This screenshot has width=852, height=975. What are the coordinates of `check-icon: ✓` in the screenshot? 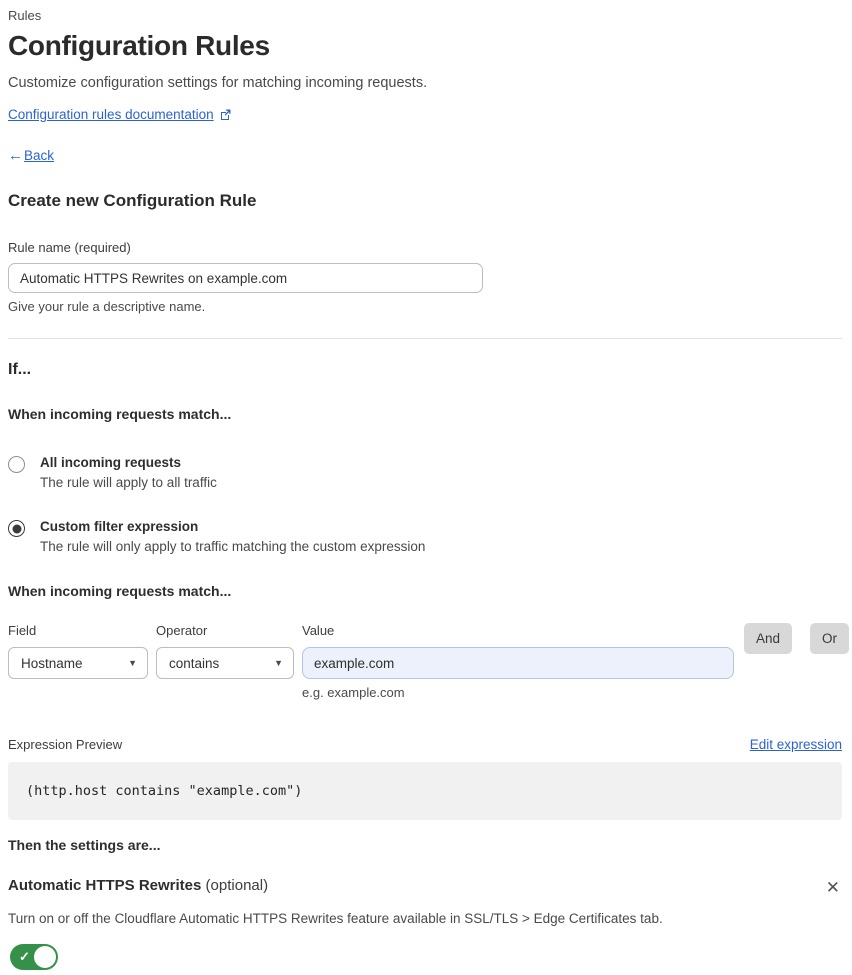 It's located at (24, 956).